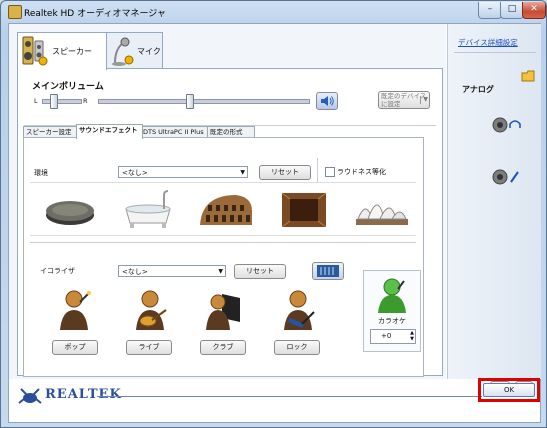 The height and width of the screenshot is (428, 547). I want to click on ok-highlight: OK, so click(509, 390).